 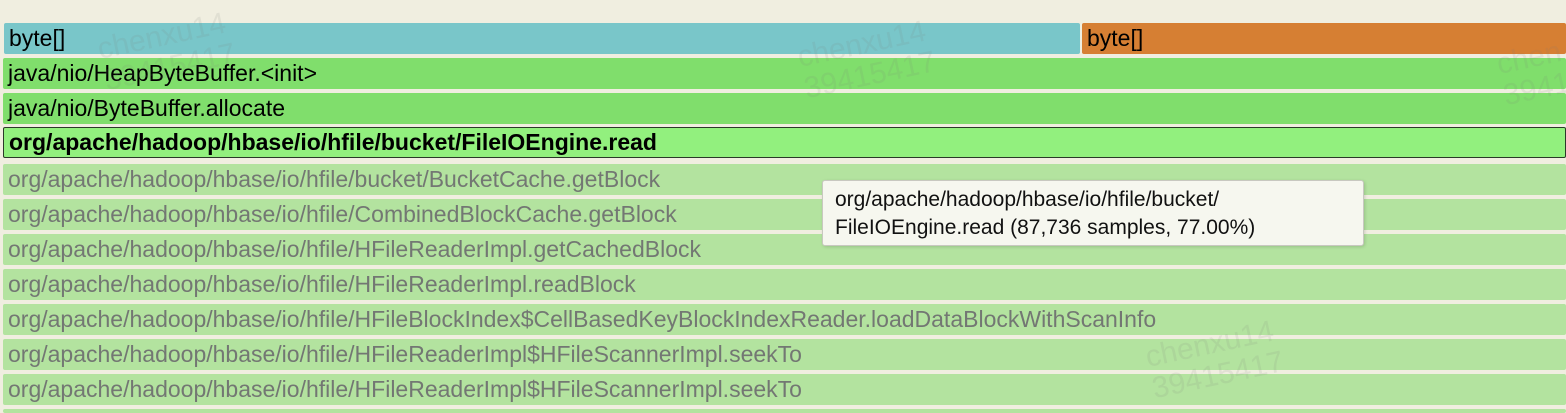 I want to click on flame-frame-bytebuffer-allocate: java/nio/ByteBuffer.allocate, so click(x=784, y=108).